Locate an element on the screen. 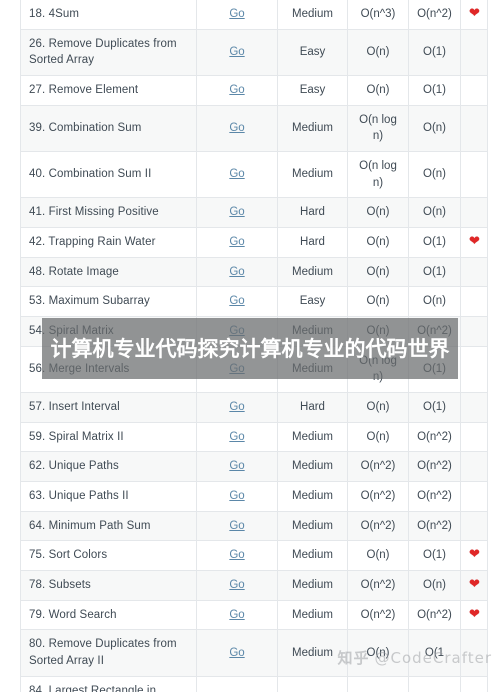 This screenshot has width=500, height=692. problem-title-cell: 59. Spiral Matrix II is located at coordinates (108, 437).